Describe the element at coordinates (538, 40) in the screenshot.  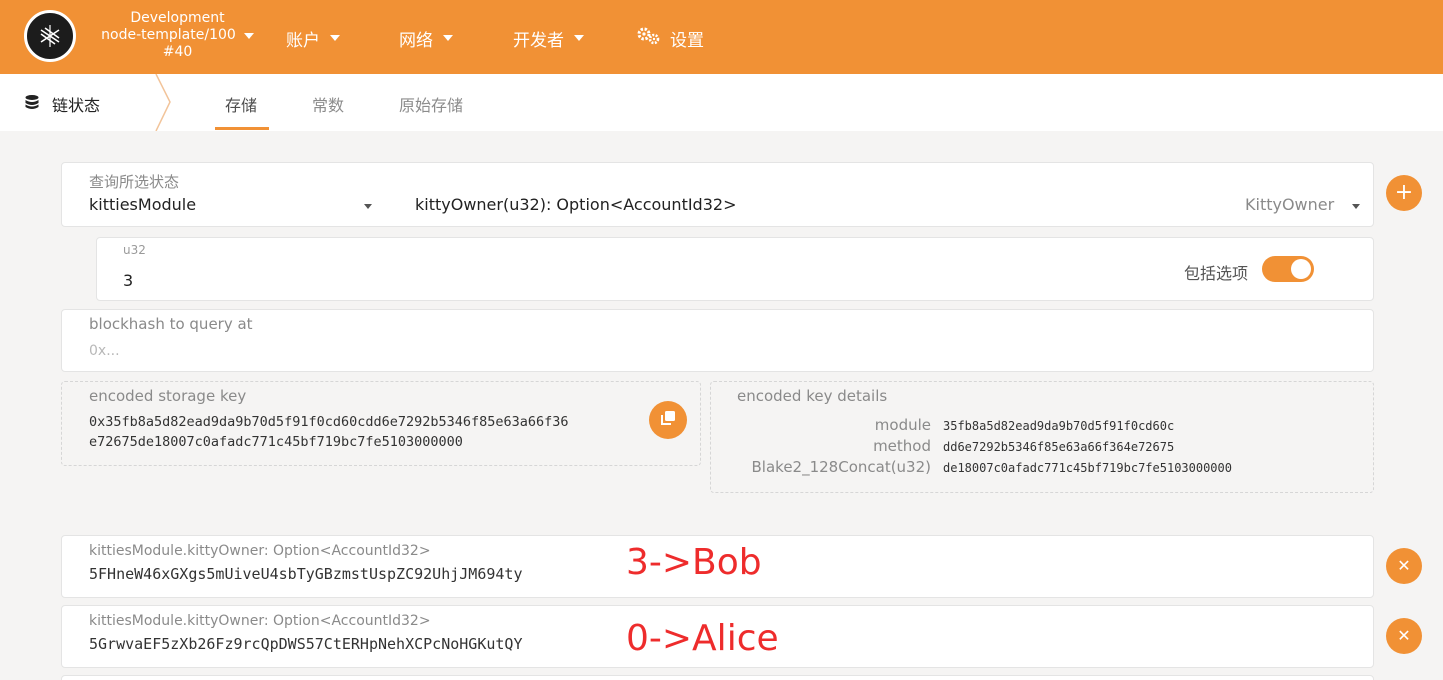
I see `menu-label: 开发者` at that location.